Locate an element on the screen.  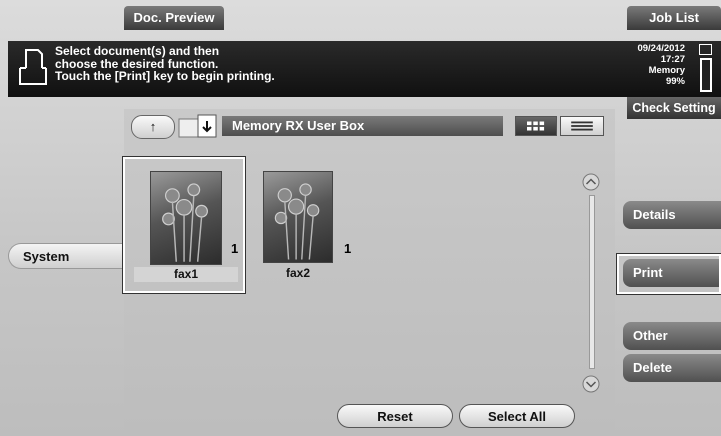
memory-icon is located at coordinates (705, 49).